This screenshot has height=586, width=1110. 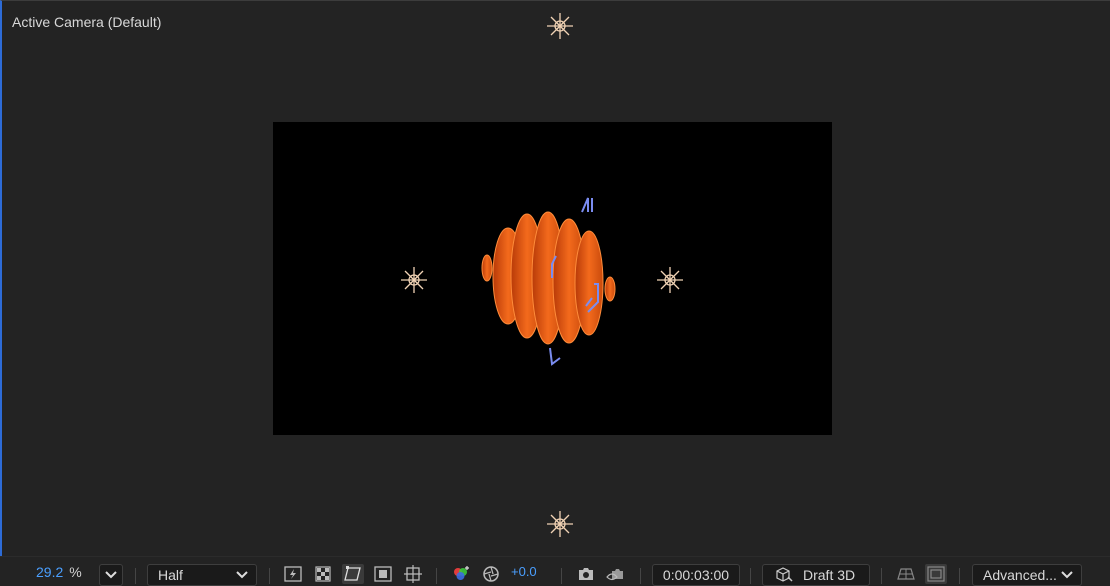 I want to click on camera-snapshot-icon, so click(x=586, y=574).